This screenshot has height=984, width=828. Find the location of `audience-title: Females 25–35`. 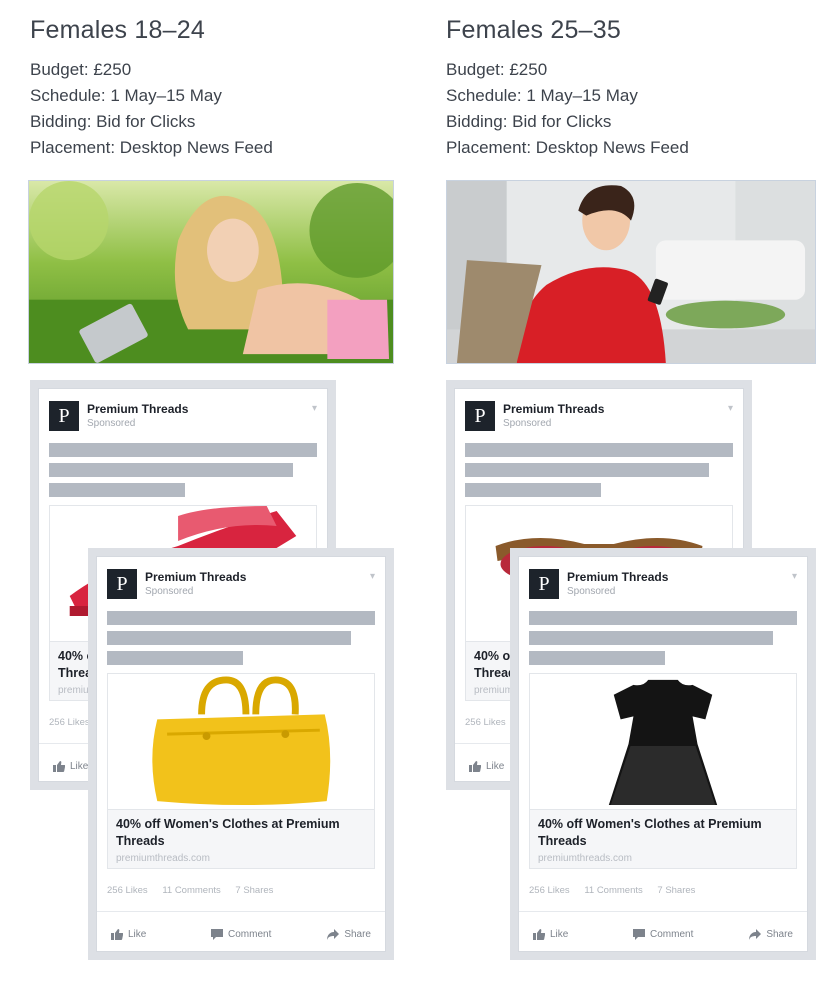

audience-title: Females 25–35 is located at coordinates (533, 30).